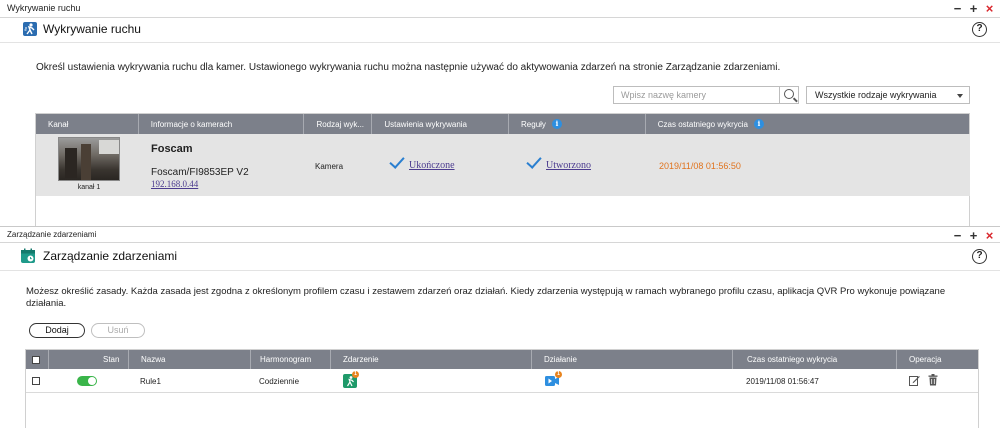  What do you see at coordinates (87, 124) in the screenshot?
I see `column-header-channel: Kanał` at bounding box center [87, 124].